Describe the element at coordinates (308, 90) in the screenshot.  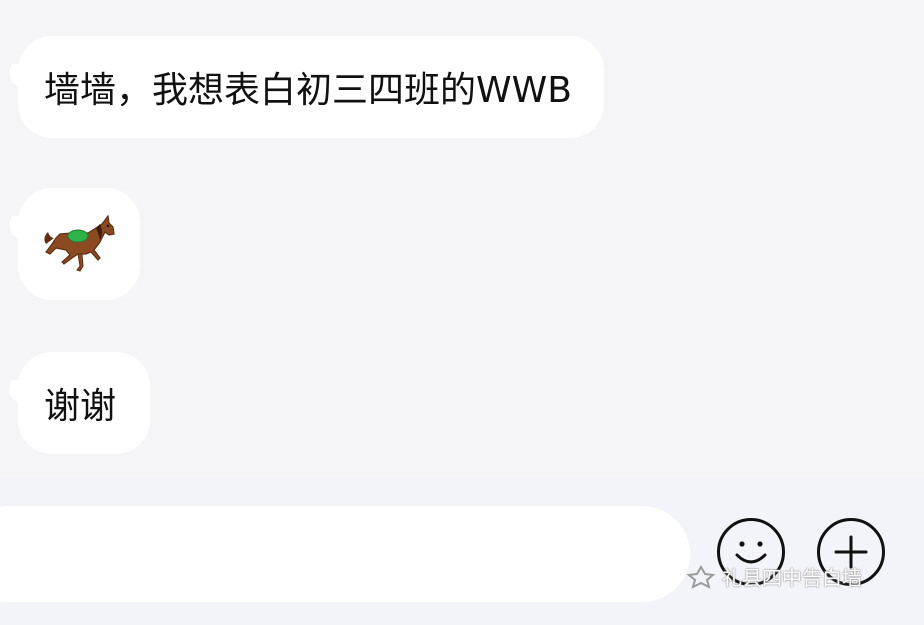
I see `message-text: 墙墙，我想表白初三四班的WWB` at that location.